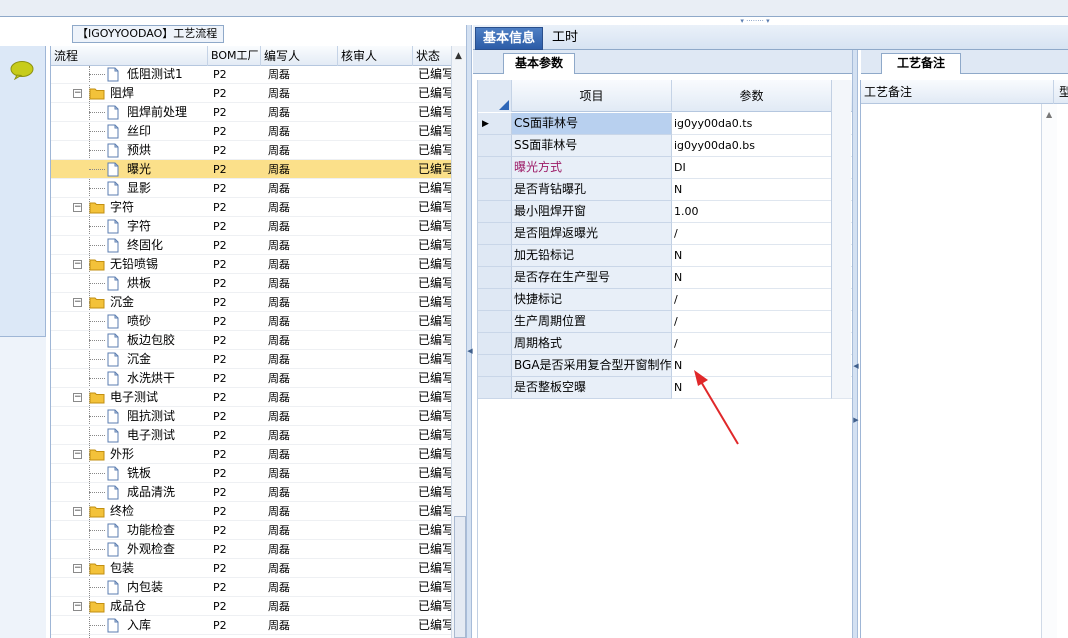  I want to click on process-row: 阻抗测试 P2 周磊 已编写, so click(251, 416).